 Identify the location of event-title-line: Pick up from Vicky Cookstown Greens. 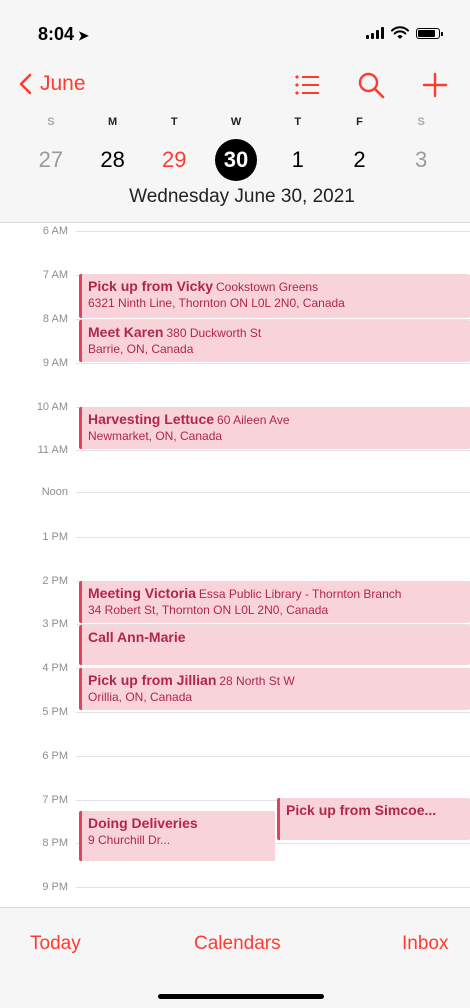
(276, 286).